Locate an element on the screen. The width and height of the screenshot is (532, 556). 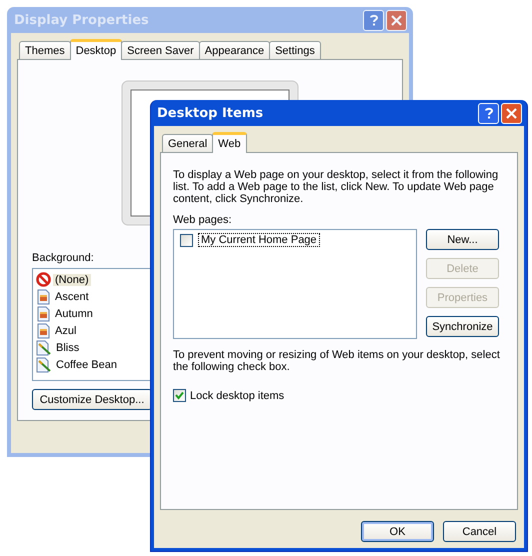
list-item: Autumn is located at coordinates (74, 314).